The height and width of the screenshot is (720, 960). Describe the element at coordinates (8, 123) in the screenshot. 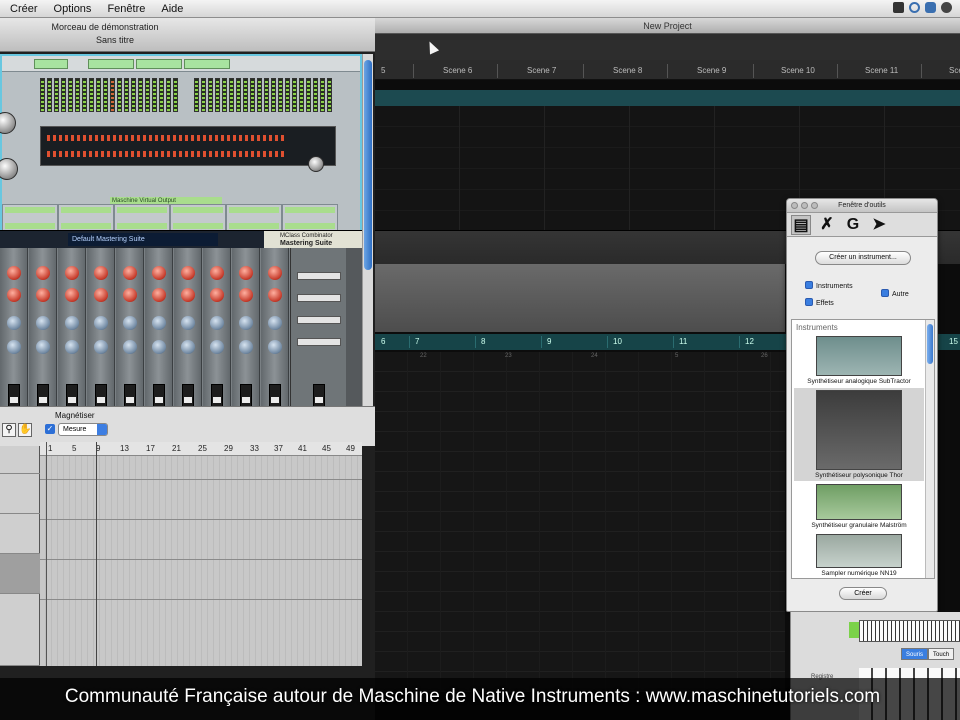

I see `level-knob` at that location.